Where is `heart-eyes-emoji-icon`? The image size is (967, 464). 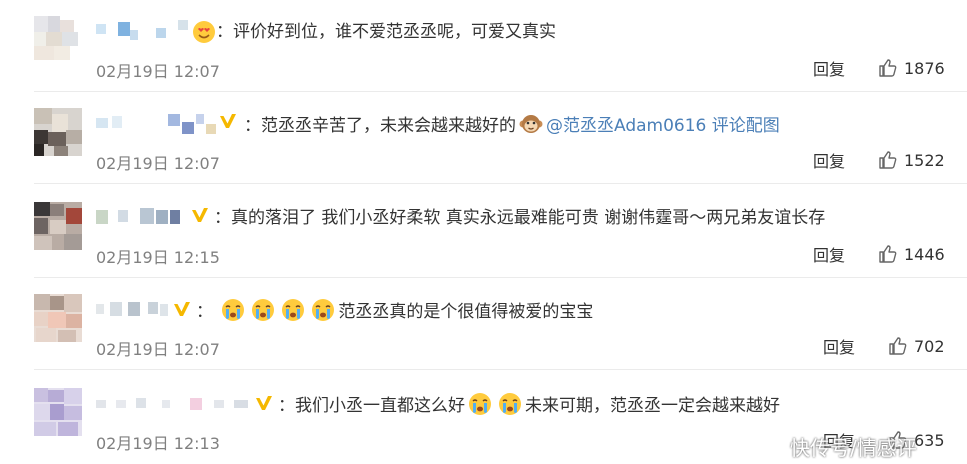 heart-eyes-emoji-icon is located at coordinates (204, 32).